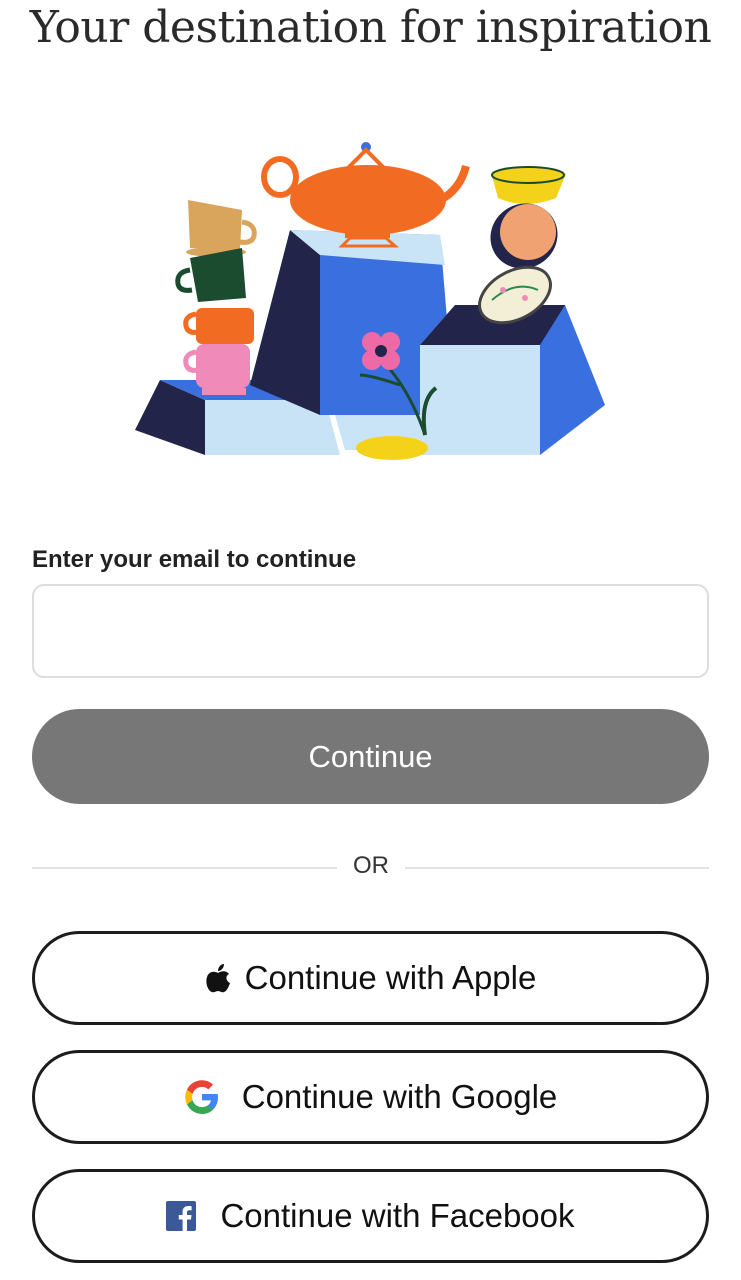  I want to click on facebook-button-label: Continue with Facebook, so click(397, 1215).